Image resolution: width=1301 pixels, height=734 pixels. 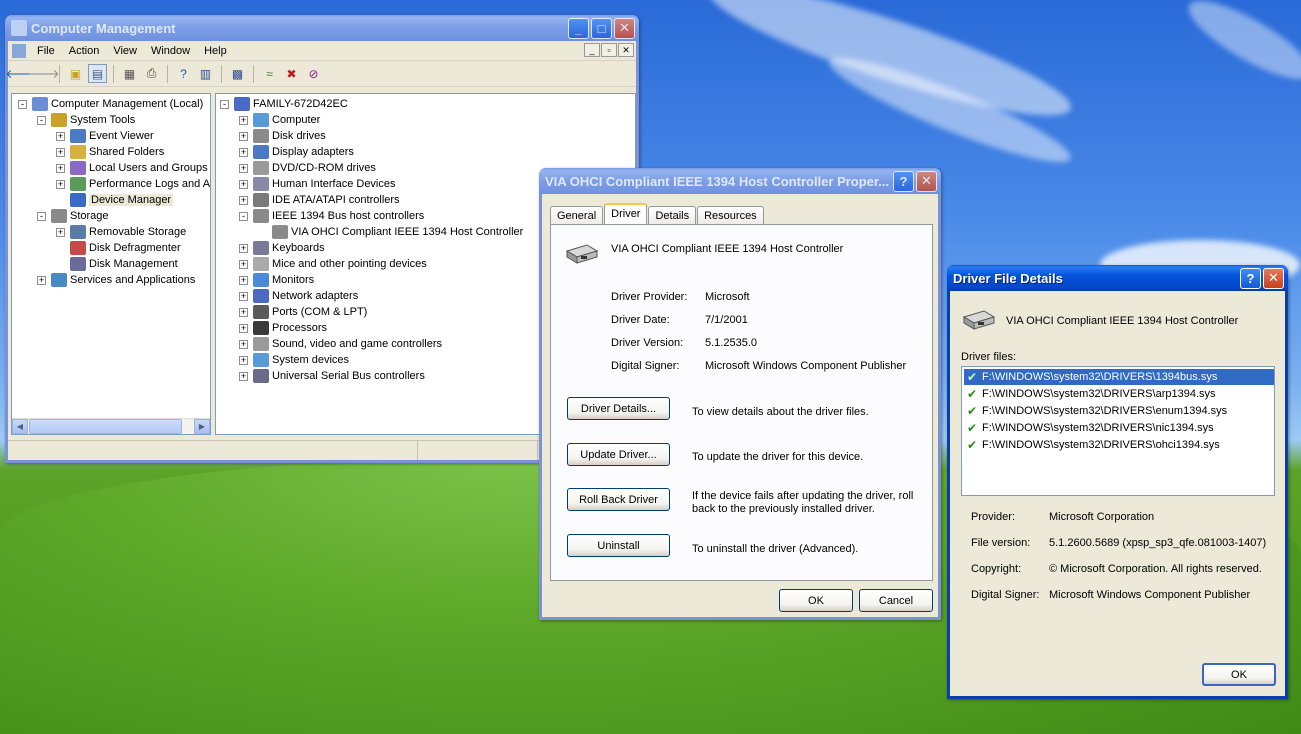 I want to click on tree-item: Services and Applications, so click(x=123, y=280).